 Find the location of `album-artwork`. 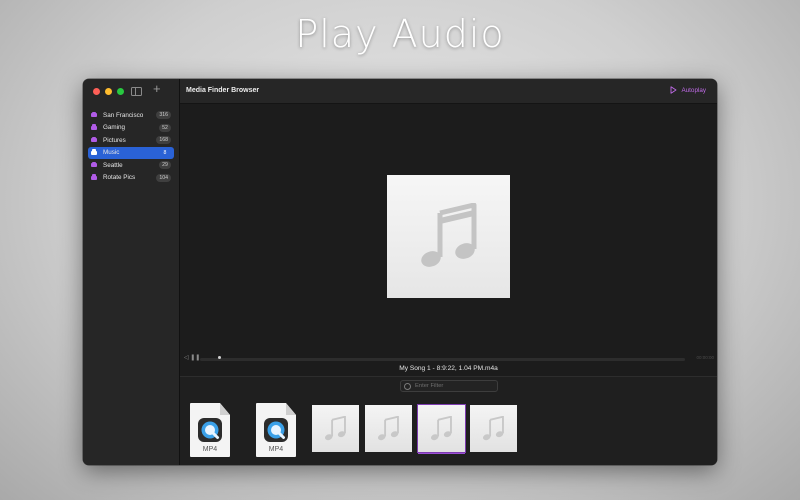

album-artwork is located at coordinates (448, 236).